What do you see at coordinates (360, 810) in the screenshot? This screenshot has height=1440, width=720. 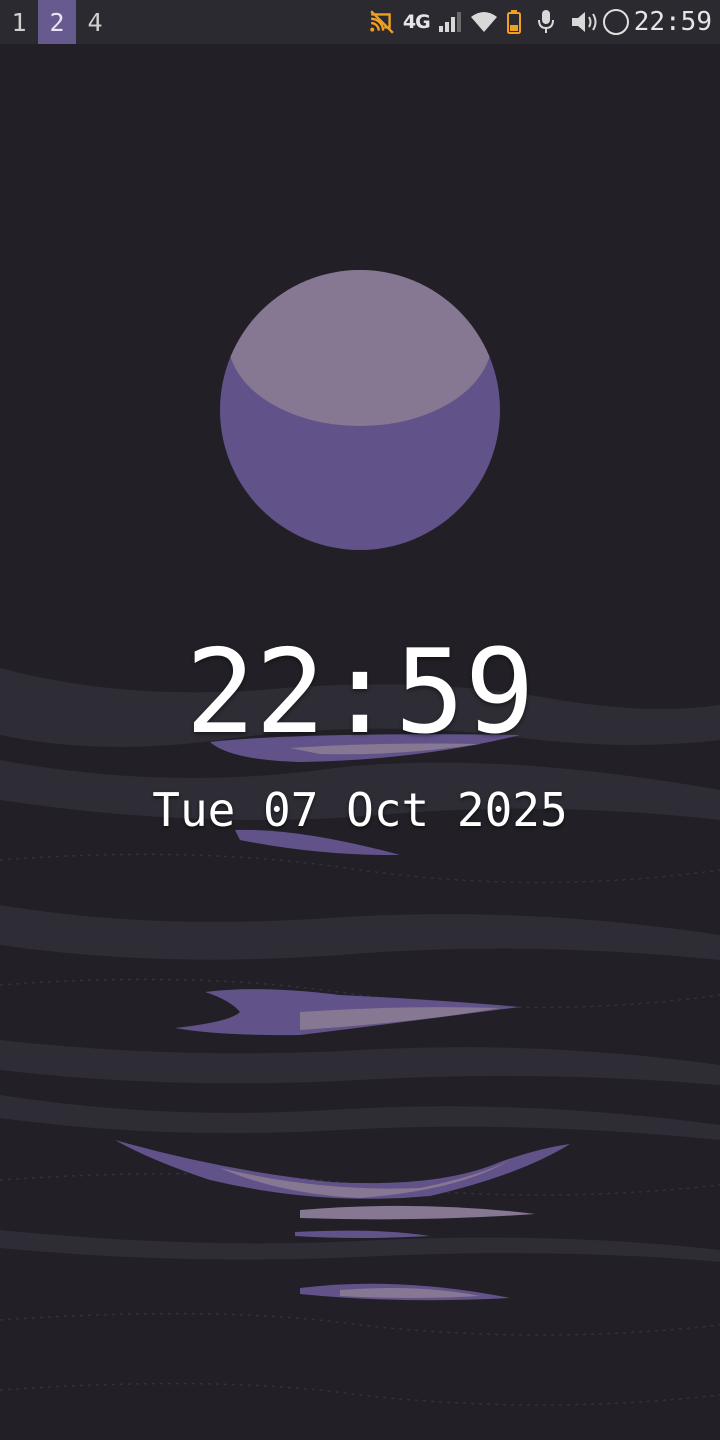 I see `lockscreen-date: Tue 07 Oct 2025` at bounding box center [360, 810].